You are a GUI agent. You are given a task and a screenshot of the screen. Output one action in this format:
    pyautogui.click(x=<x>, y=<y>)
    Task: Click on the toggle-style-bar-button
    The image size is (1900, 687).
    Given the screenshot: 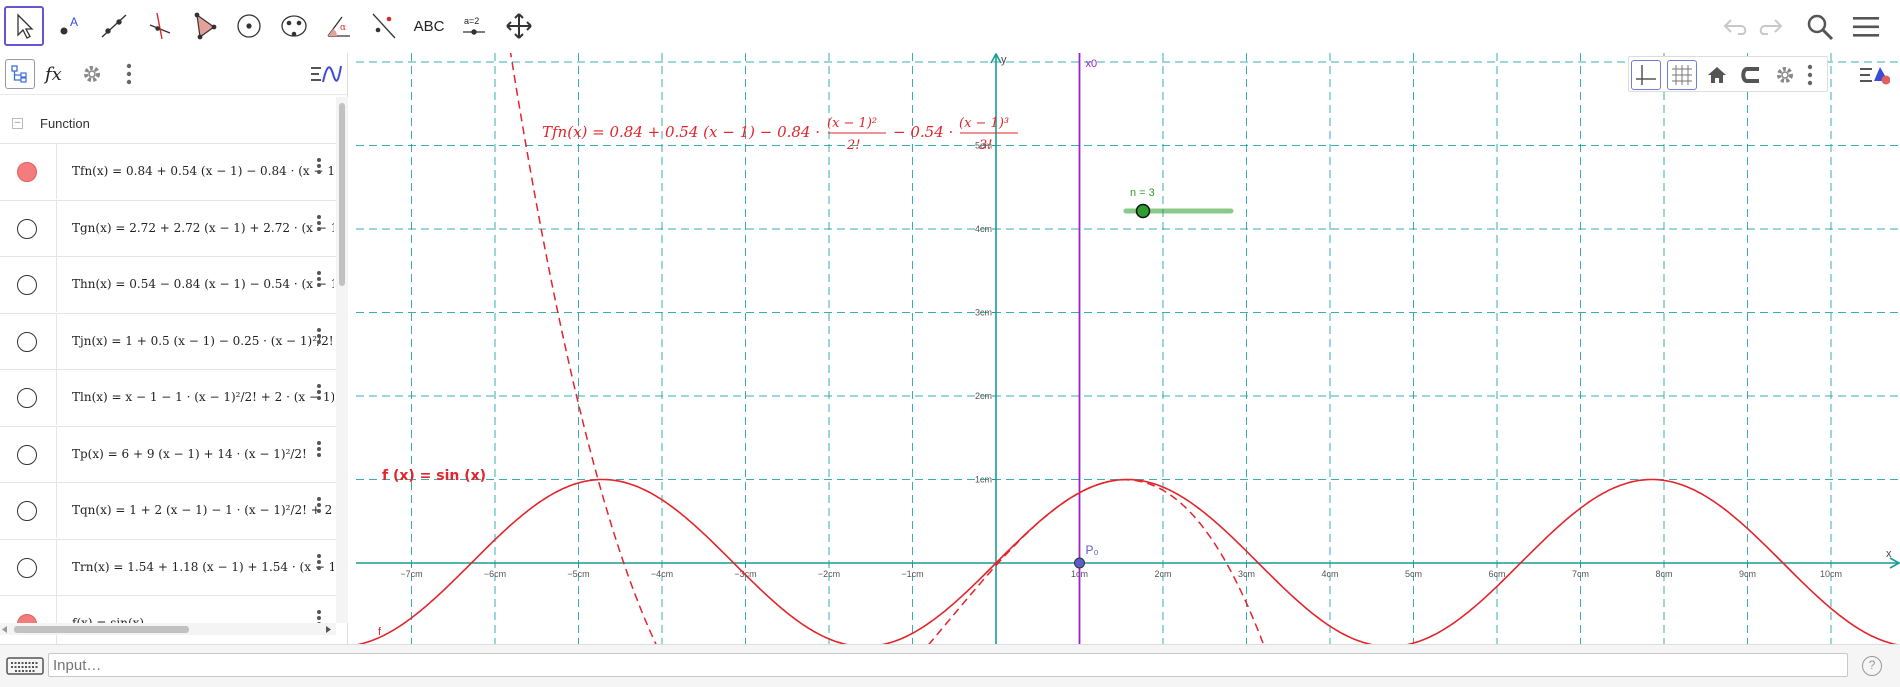 What is the action you would take?
    pyautogui.click(x=326, y=74)
    